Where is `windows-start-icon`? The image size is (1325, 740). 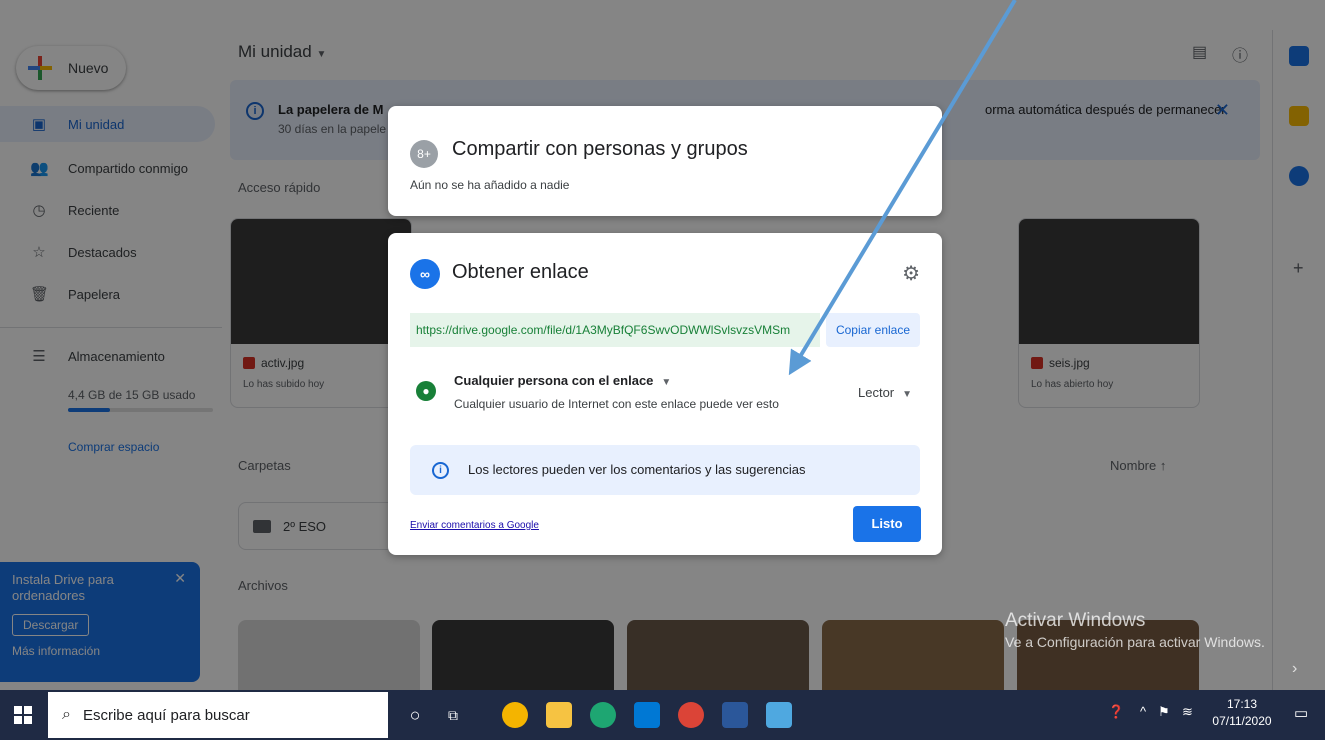 windows-start-icon is located at coordinates (23, 715).